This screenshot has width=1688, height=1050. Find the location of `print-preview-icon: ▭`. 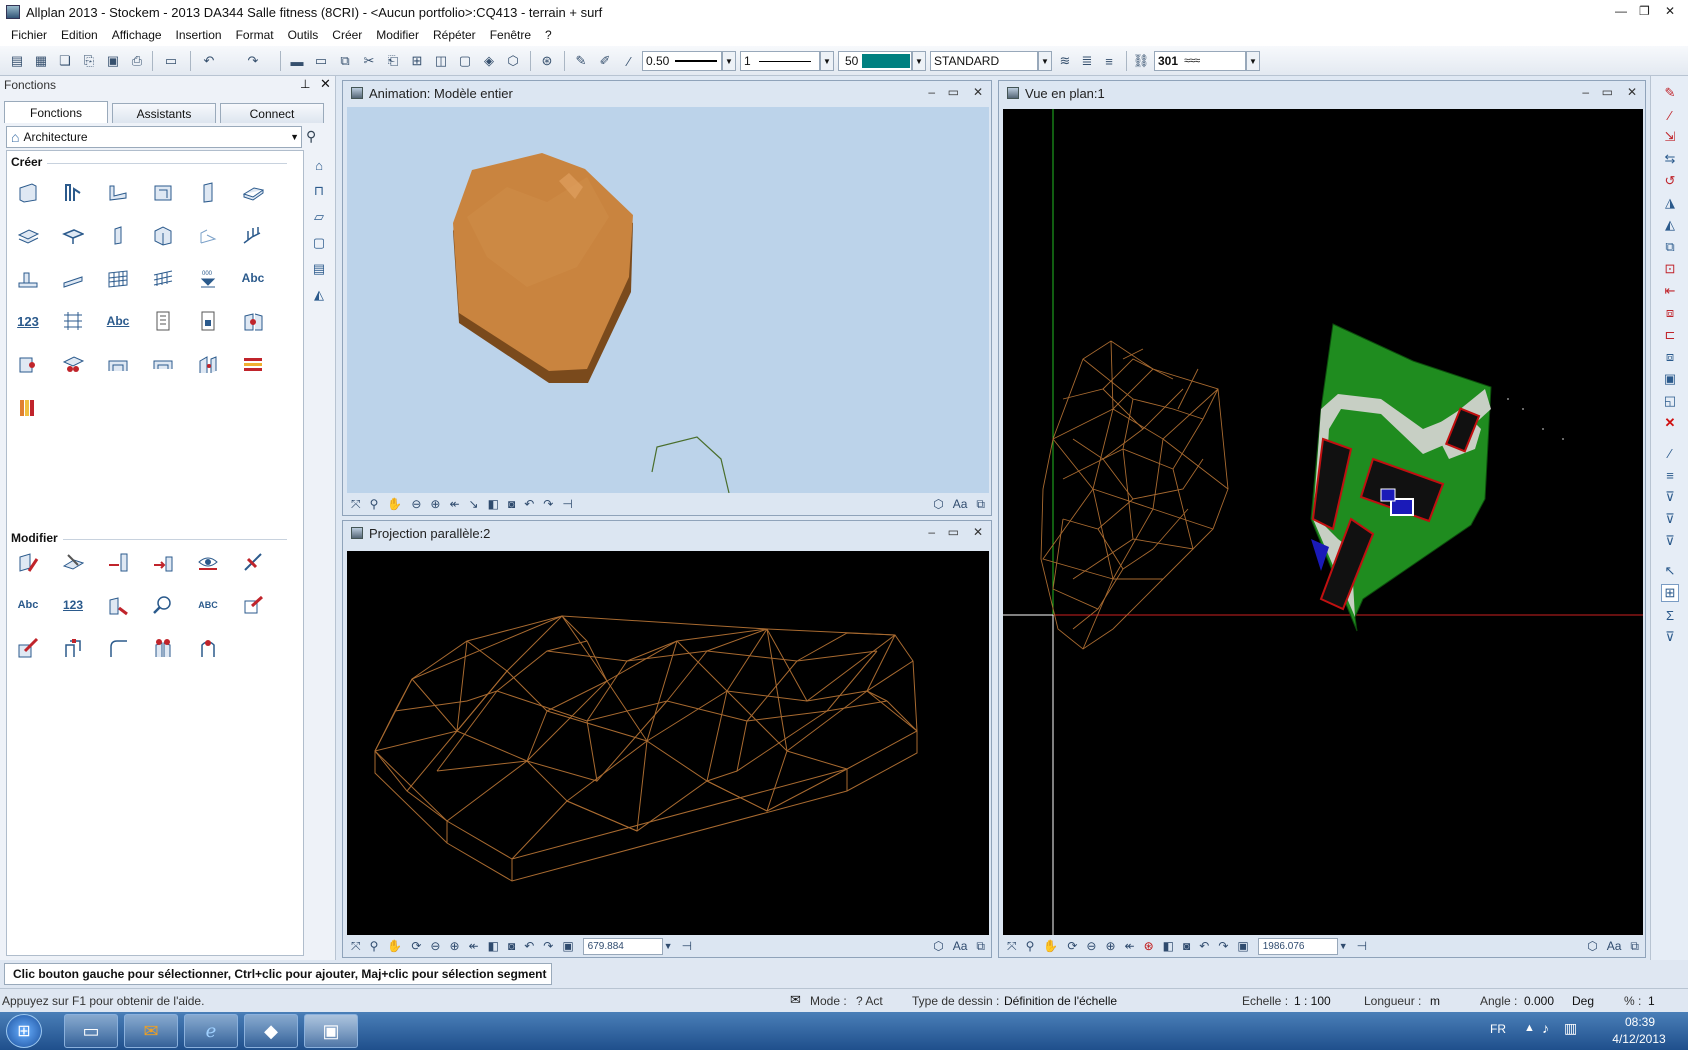

print-preview-icon: ▭ is located at coordinates (171, 61).